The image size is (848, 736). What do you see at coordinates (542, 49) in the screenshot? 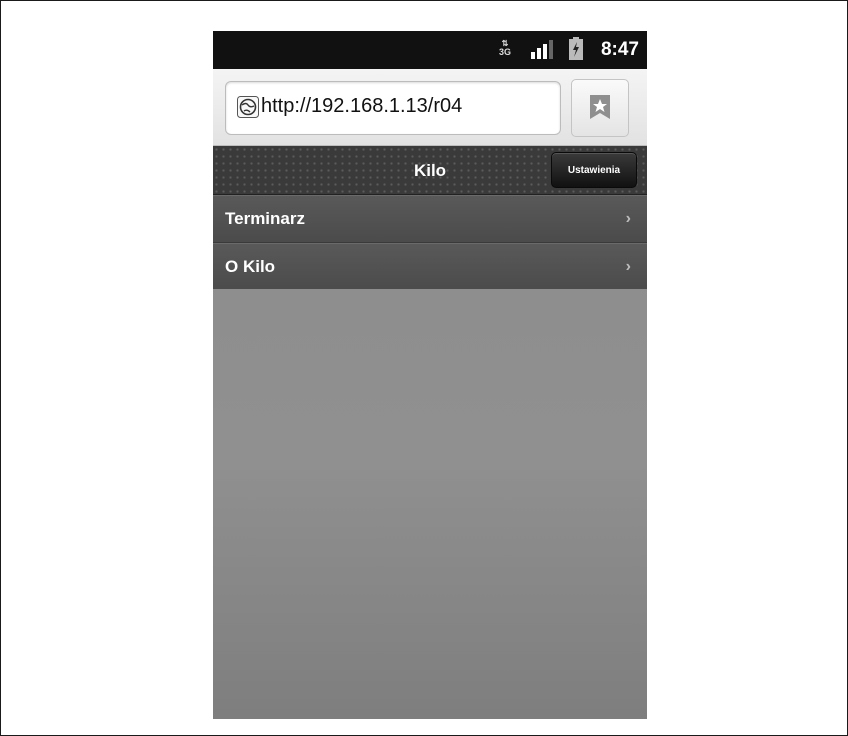
I see `signal-strength-icon` at bounding box center [542, 49].